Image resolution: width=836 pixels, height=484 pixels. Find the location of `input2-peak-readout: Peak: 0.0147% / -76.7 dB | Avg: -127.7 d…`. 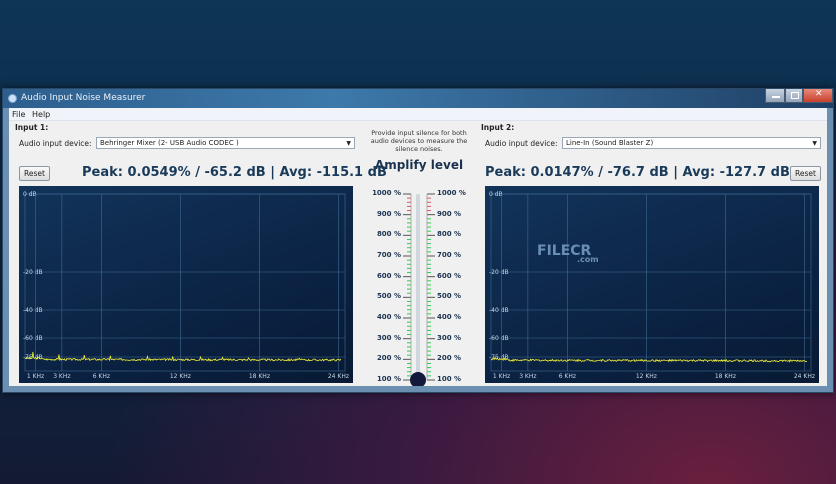

input2-peak-readout: Peak: 0.0147% / -76.7 dB | Avg: -127.7 d… is located at coordinates (637, 172).